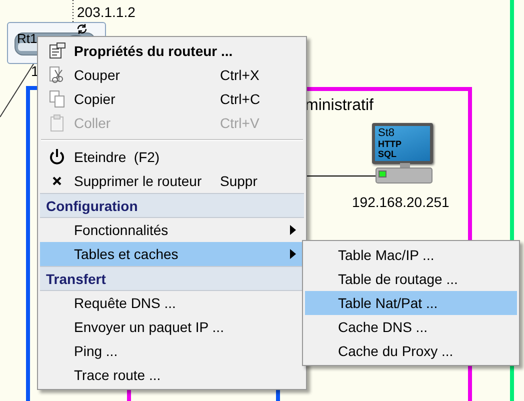 This screenshot has height=401, width=524. I want to click on station-name: St8, so click(386, 132).